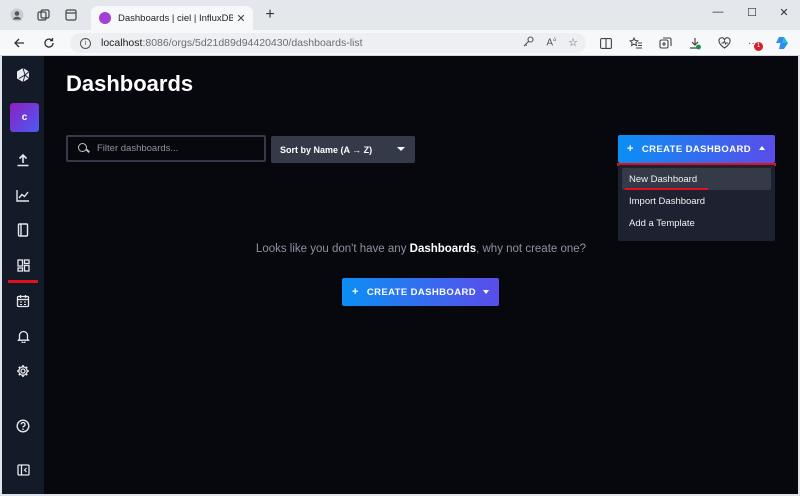 This screenshot has height=496, width=800. Describe the element at coordinates (23, 371) in the screenshot. I see `gear-icon` at that location.